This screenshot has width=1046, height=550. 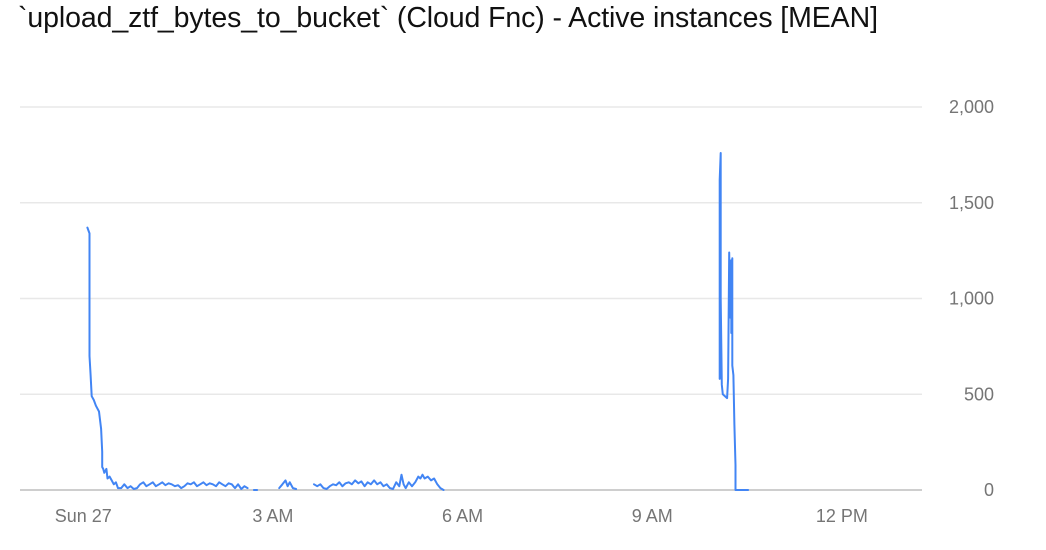 What do you see at coordinates (979, 394) in the screenshot?
I see `y-tick-label: 500` at bounding box center [979, 394].